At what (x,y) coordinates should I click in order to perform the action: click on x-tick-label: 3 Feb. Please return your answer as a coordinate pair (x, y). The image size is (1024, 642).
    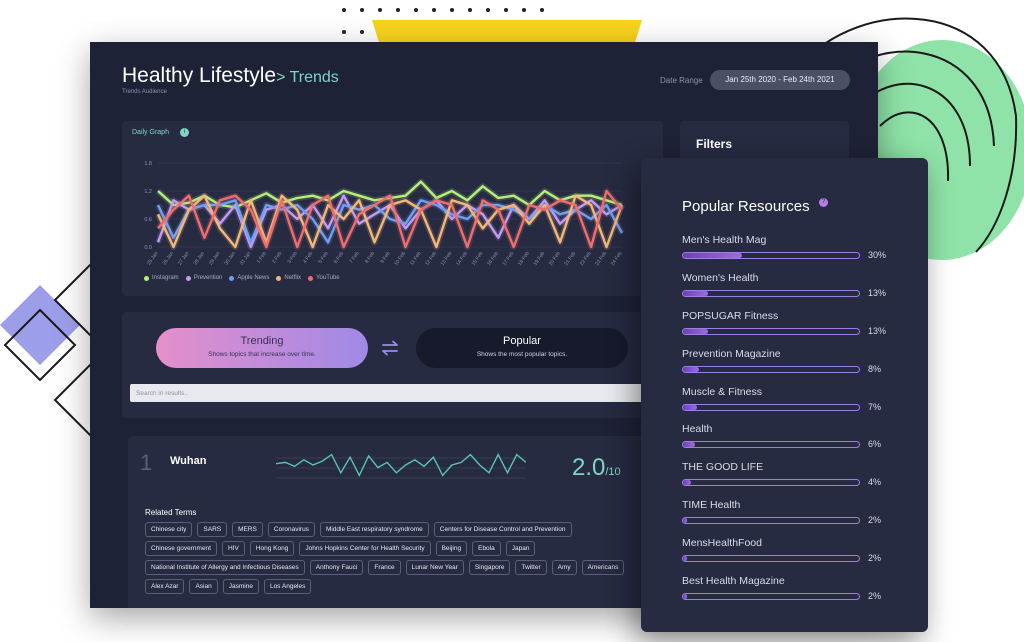
    Looking at the image, I should click on (293, 258).